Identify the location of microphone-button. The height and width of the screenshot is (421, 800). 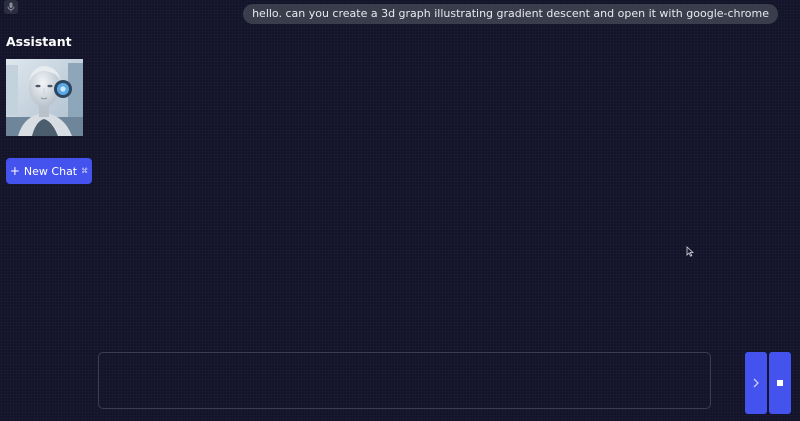
(11, 7).